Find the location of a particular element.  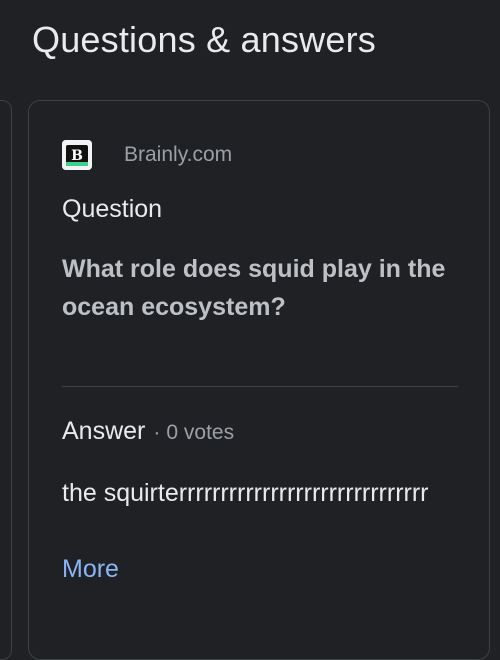

answer-label: Answer is located at coordinates (104, 431).